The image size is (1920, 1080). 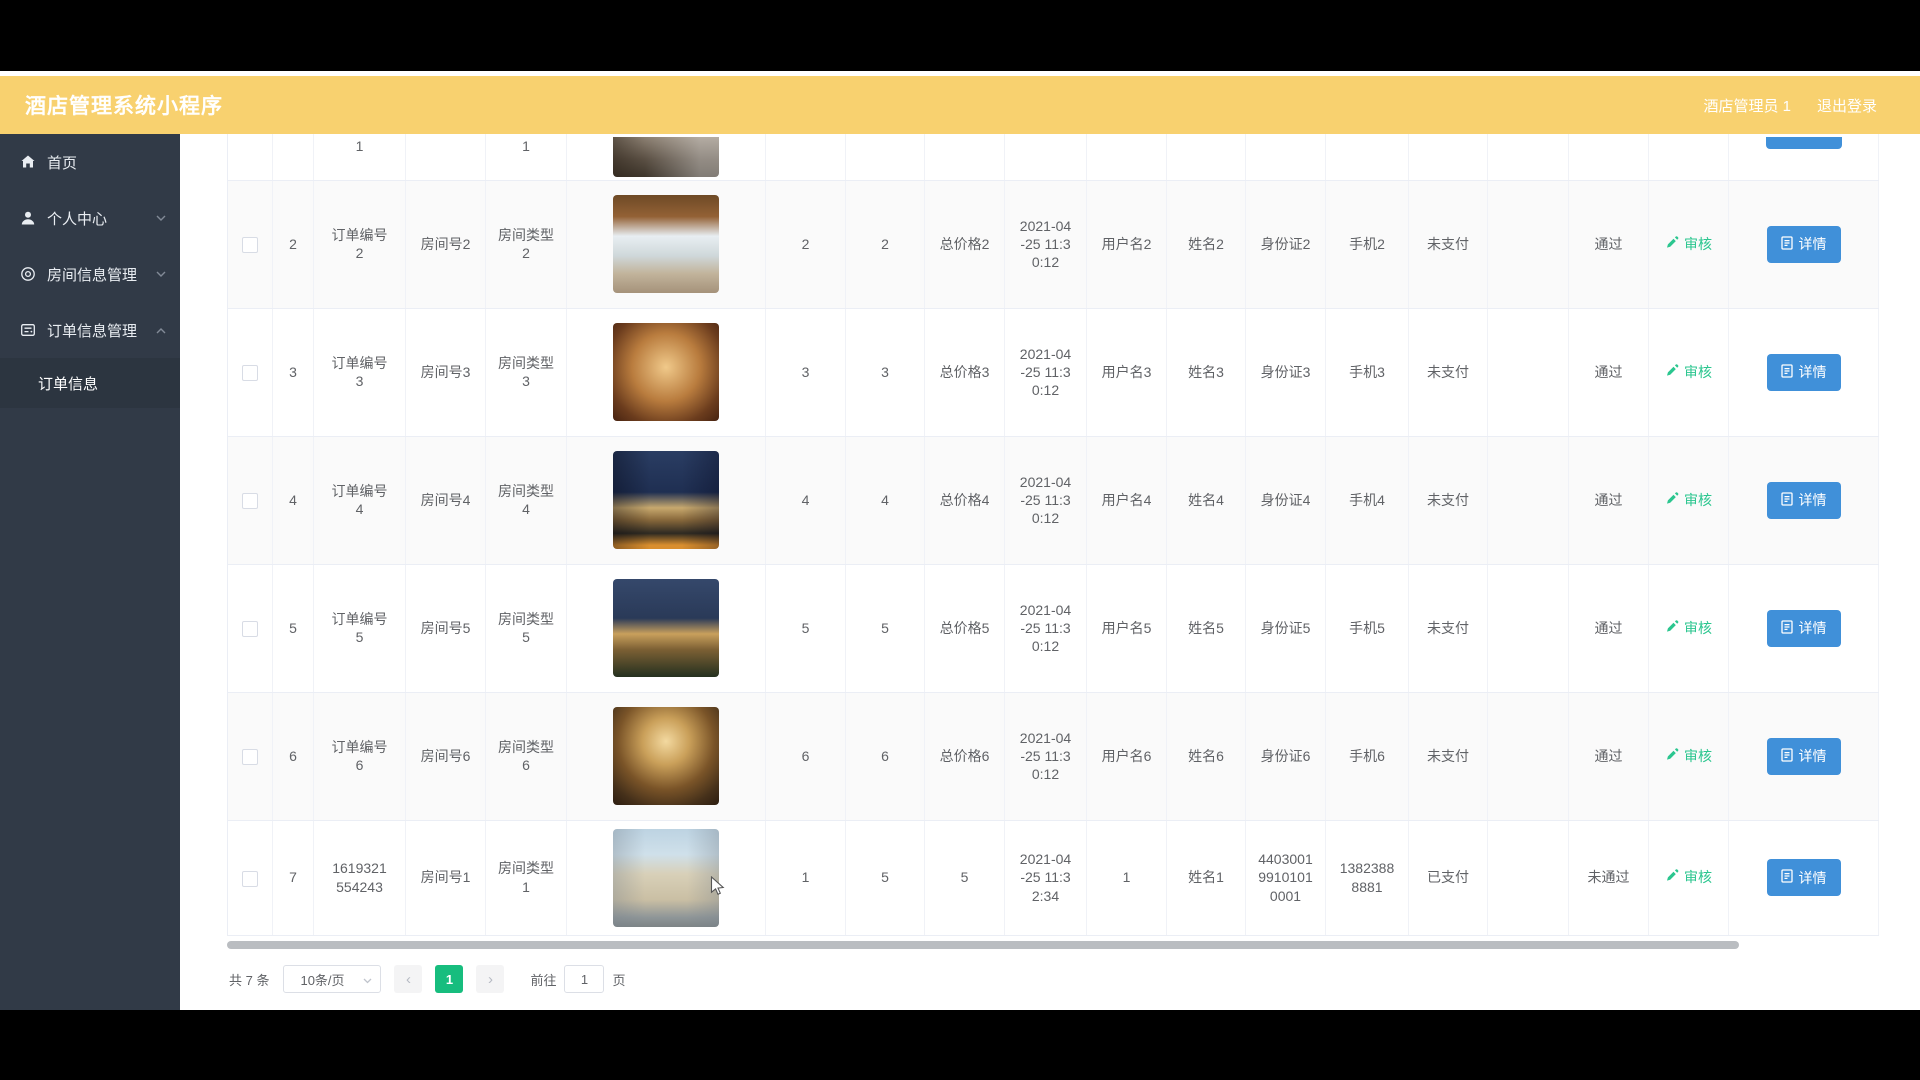 I want to click on cell-value: 用户名6, so click(x=1126, y=755).